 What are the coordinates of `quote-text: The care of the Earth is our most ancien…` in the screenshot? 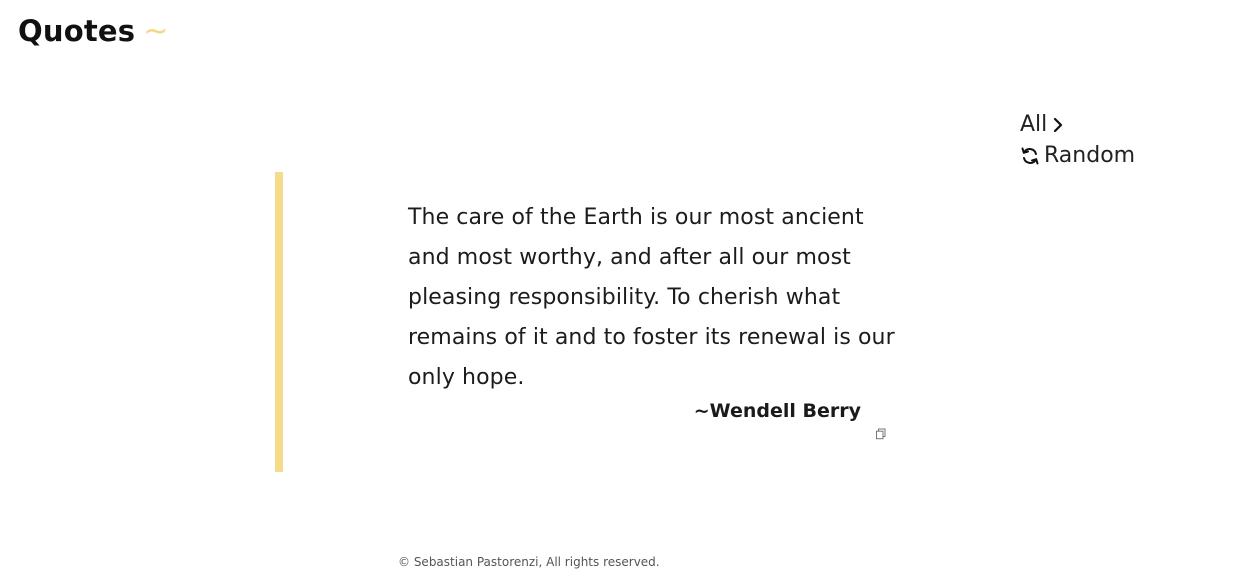 It's located at (651, 297).